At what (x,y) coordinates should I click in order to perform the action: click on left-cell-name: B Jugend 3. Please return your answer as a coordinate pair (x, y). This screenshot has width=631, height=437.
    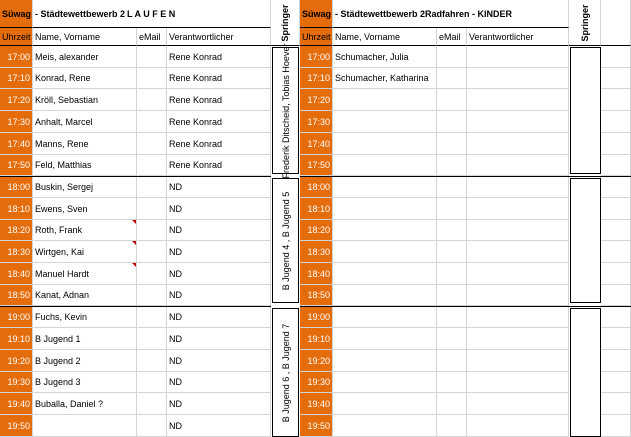
    Looking at the image, I should click on (85, 382).